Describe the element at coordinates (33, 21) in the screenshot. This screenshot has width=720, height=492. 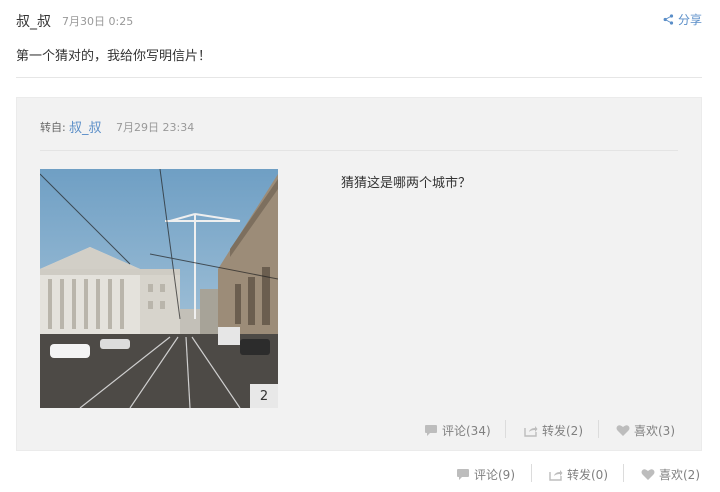
I see `post-author: 叔_叔` at that location.